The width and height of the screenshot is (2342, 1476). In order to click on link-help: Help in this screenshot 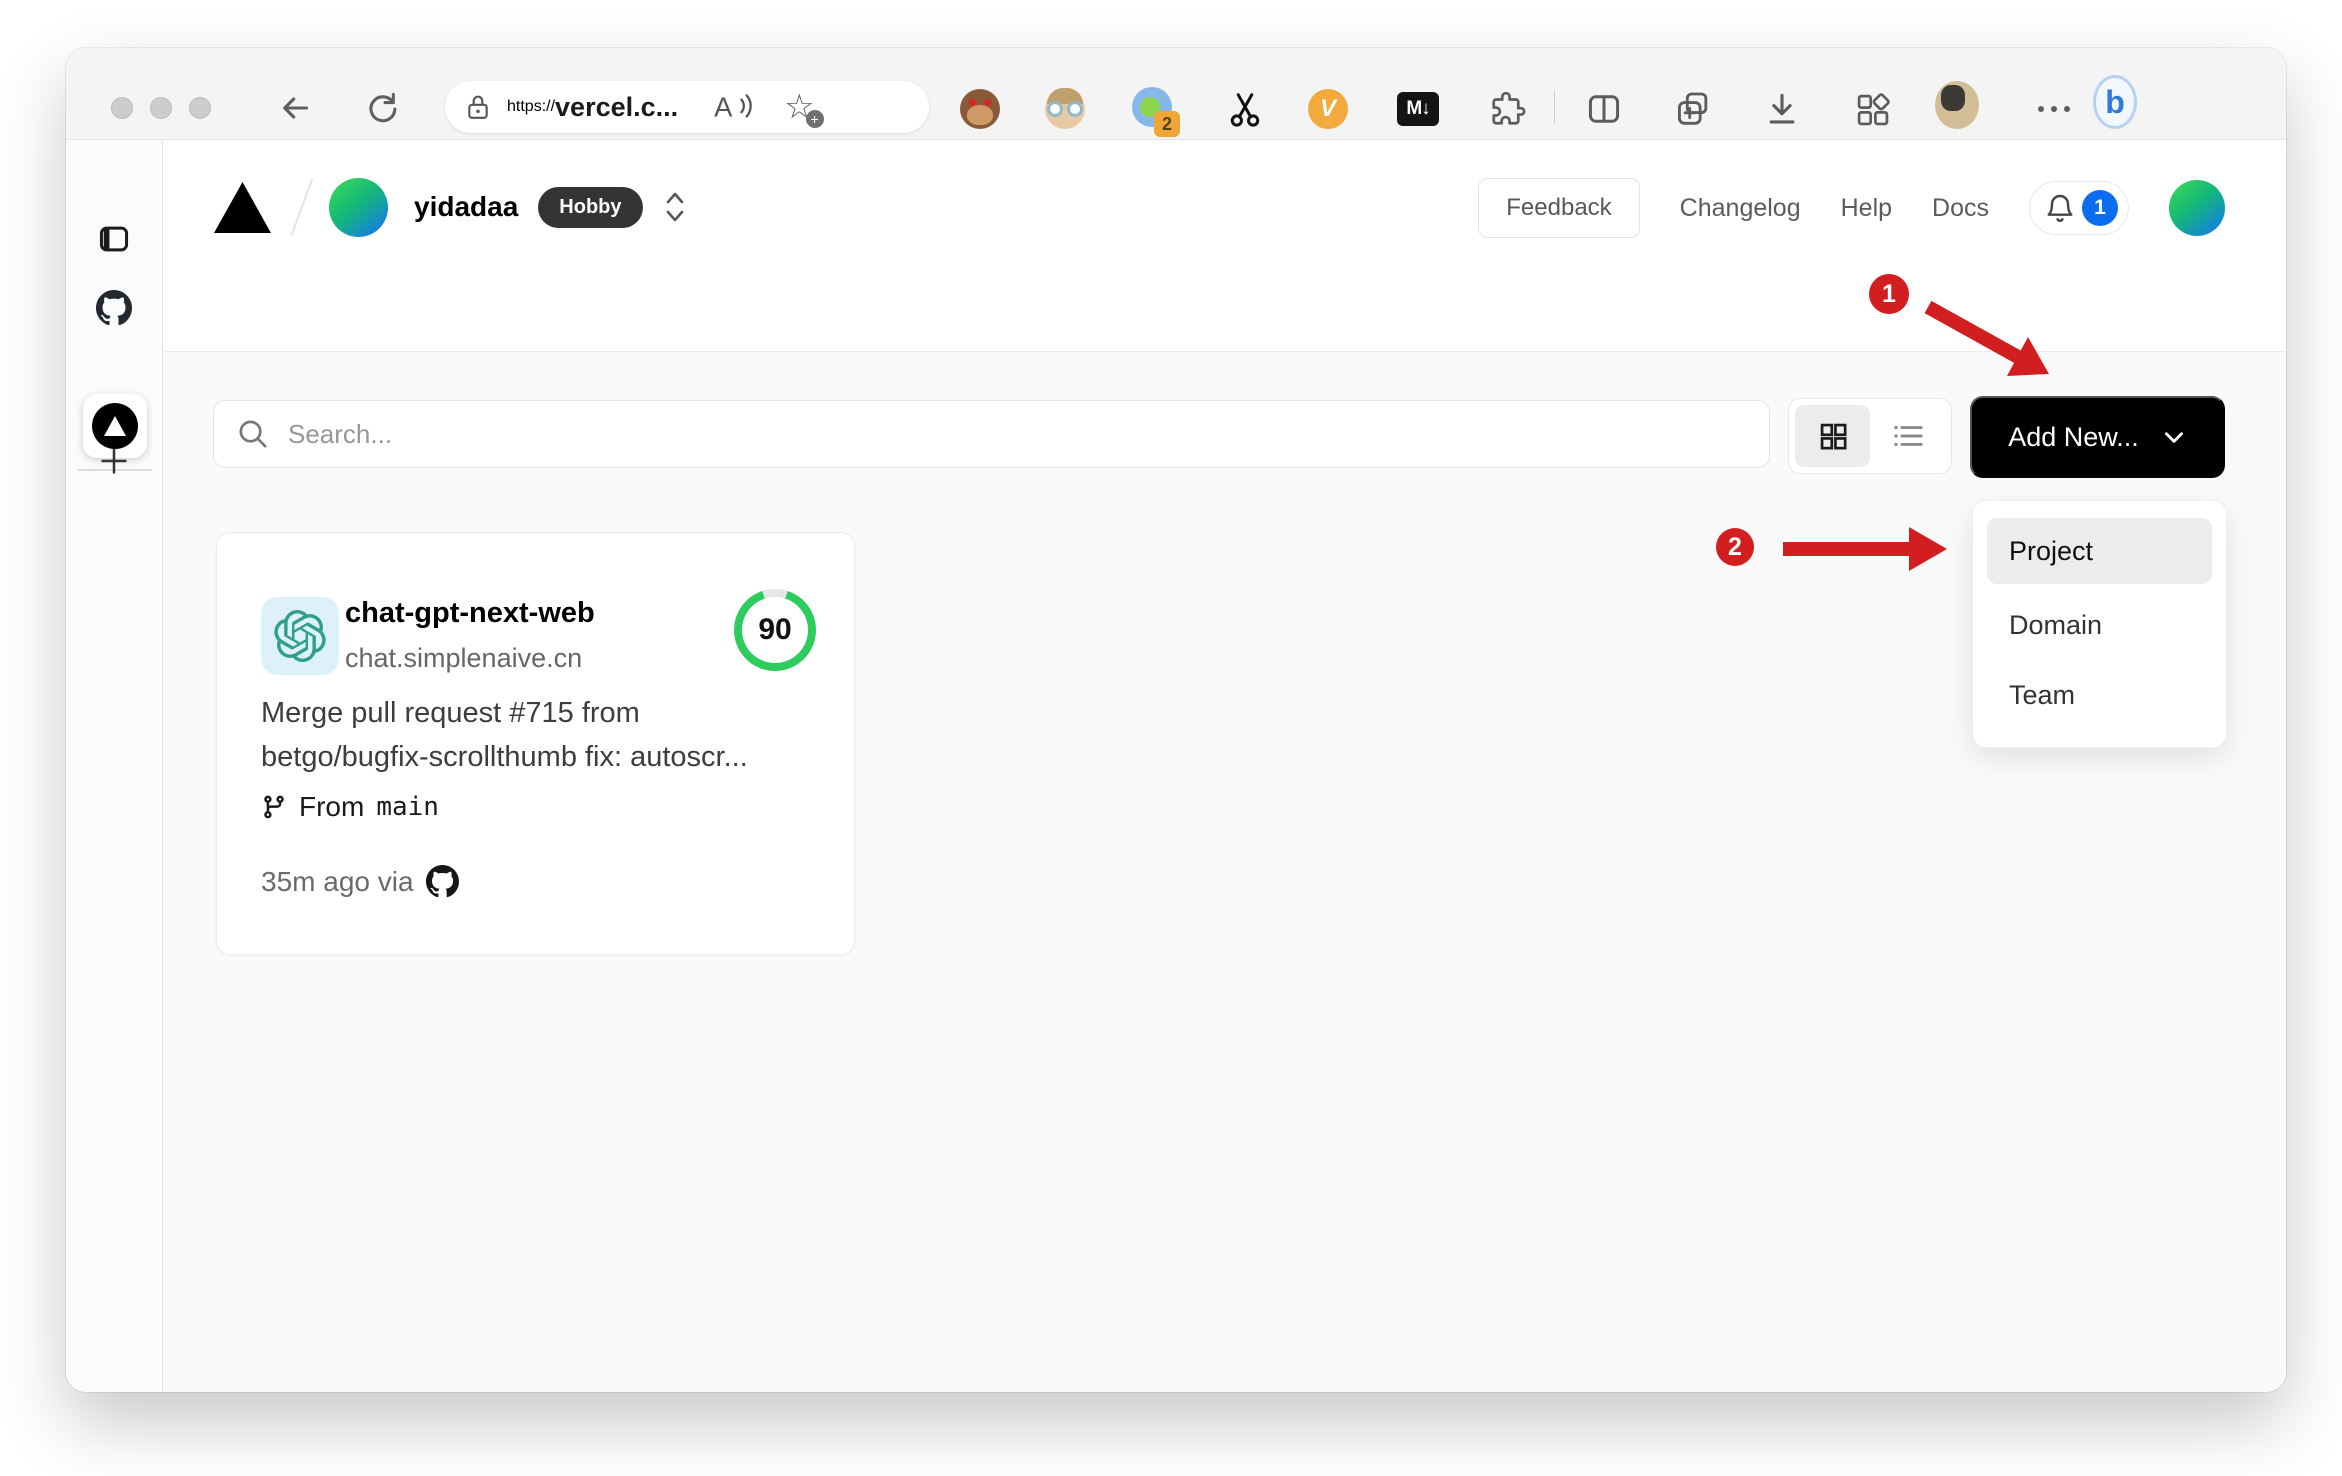, I will do `click(1866, 208)`.